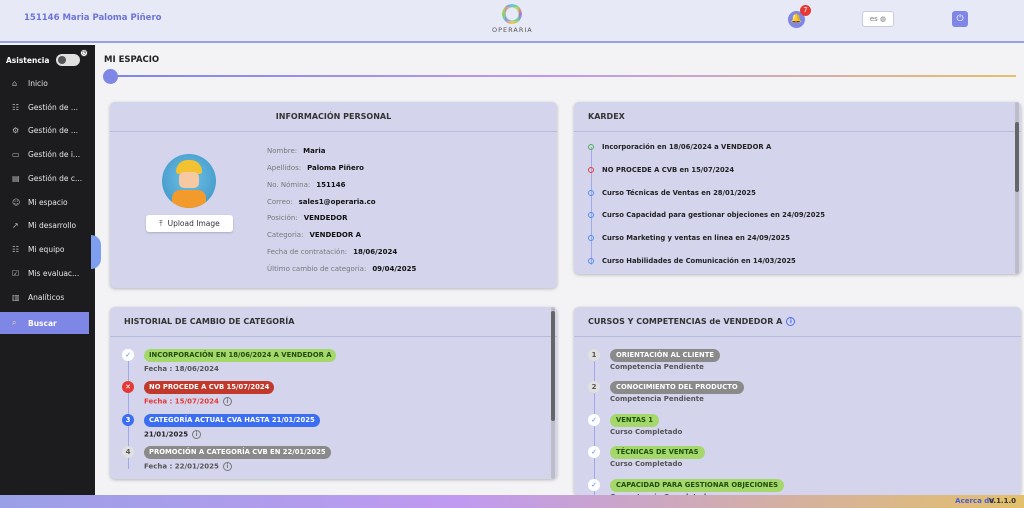 The image size is (1024, 508). What do you see at coordinates (317, 269) in the screenshot?
I see `field-key: Último cambio de categoria:` at bounding box center [317, 269].